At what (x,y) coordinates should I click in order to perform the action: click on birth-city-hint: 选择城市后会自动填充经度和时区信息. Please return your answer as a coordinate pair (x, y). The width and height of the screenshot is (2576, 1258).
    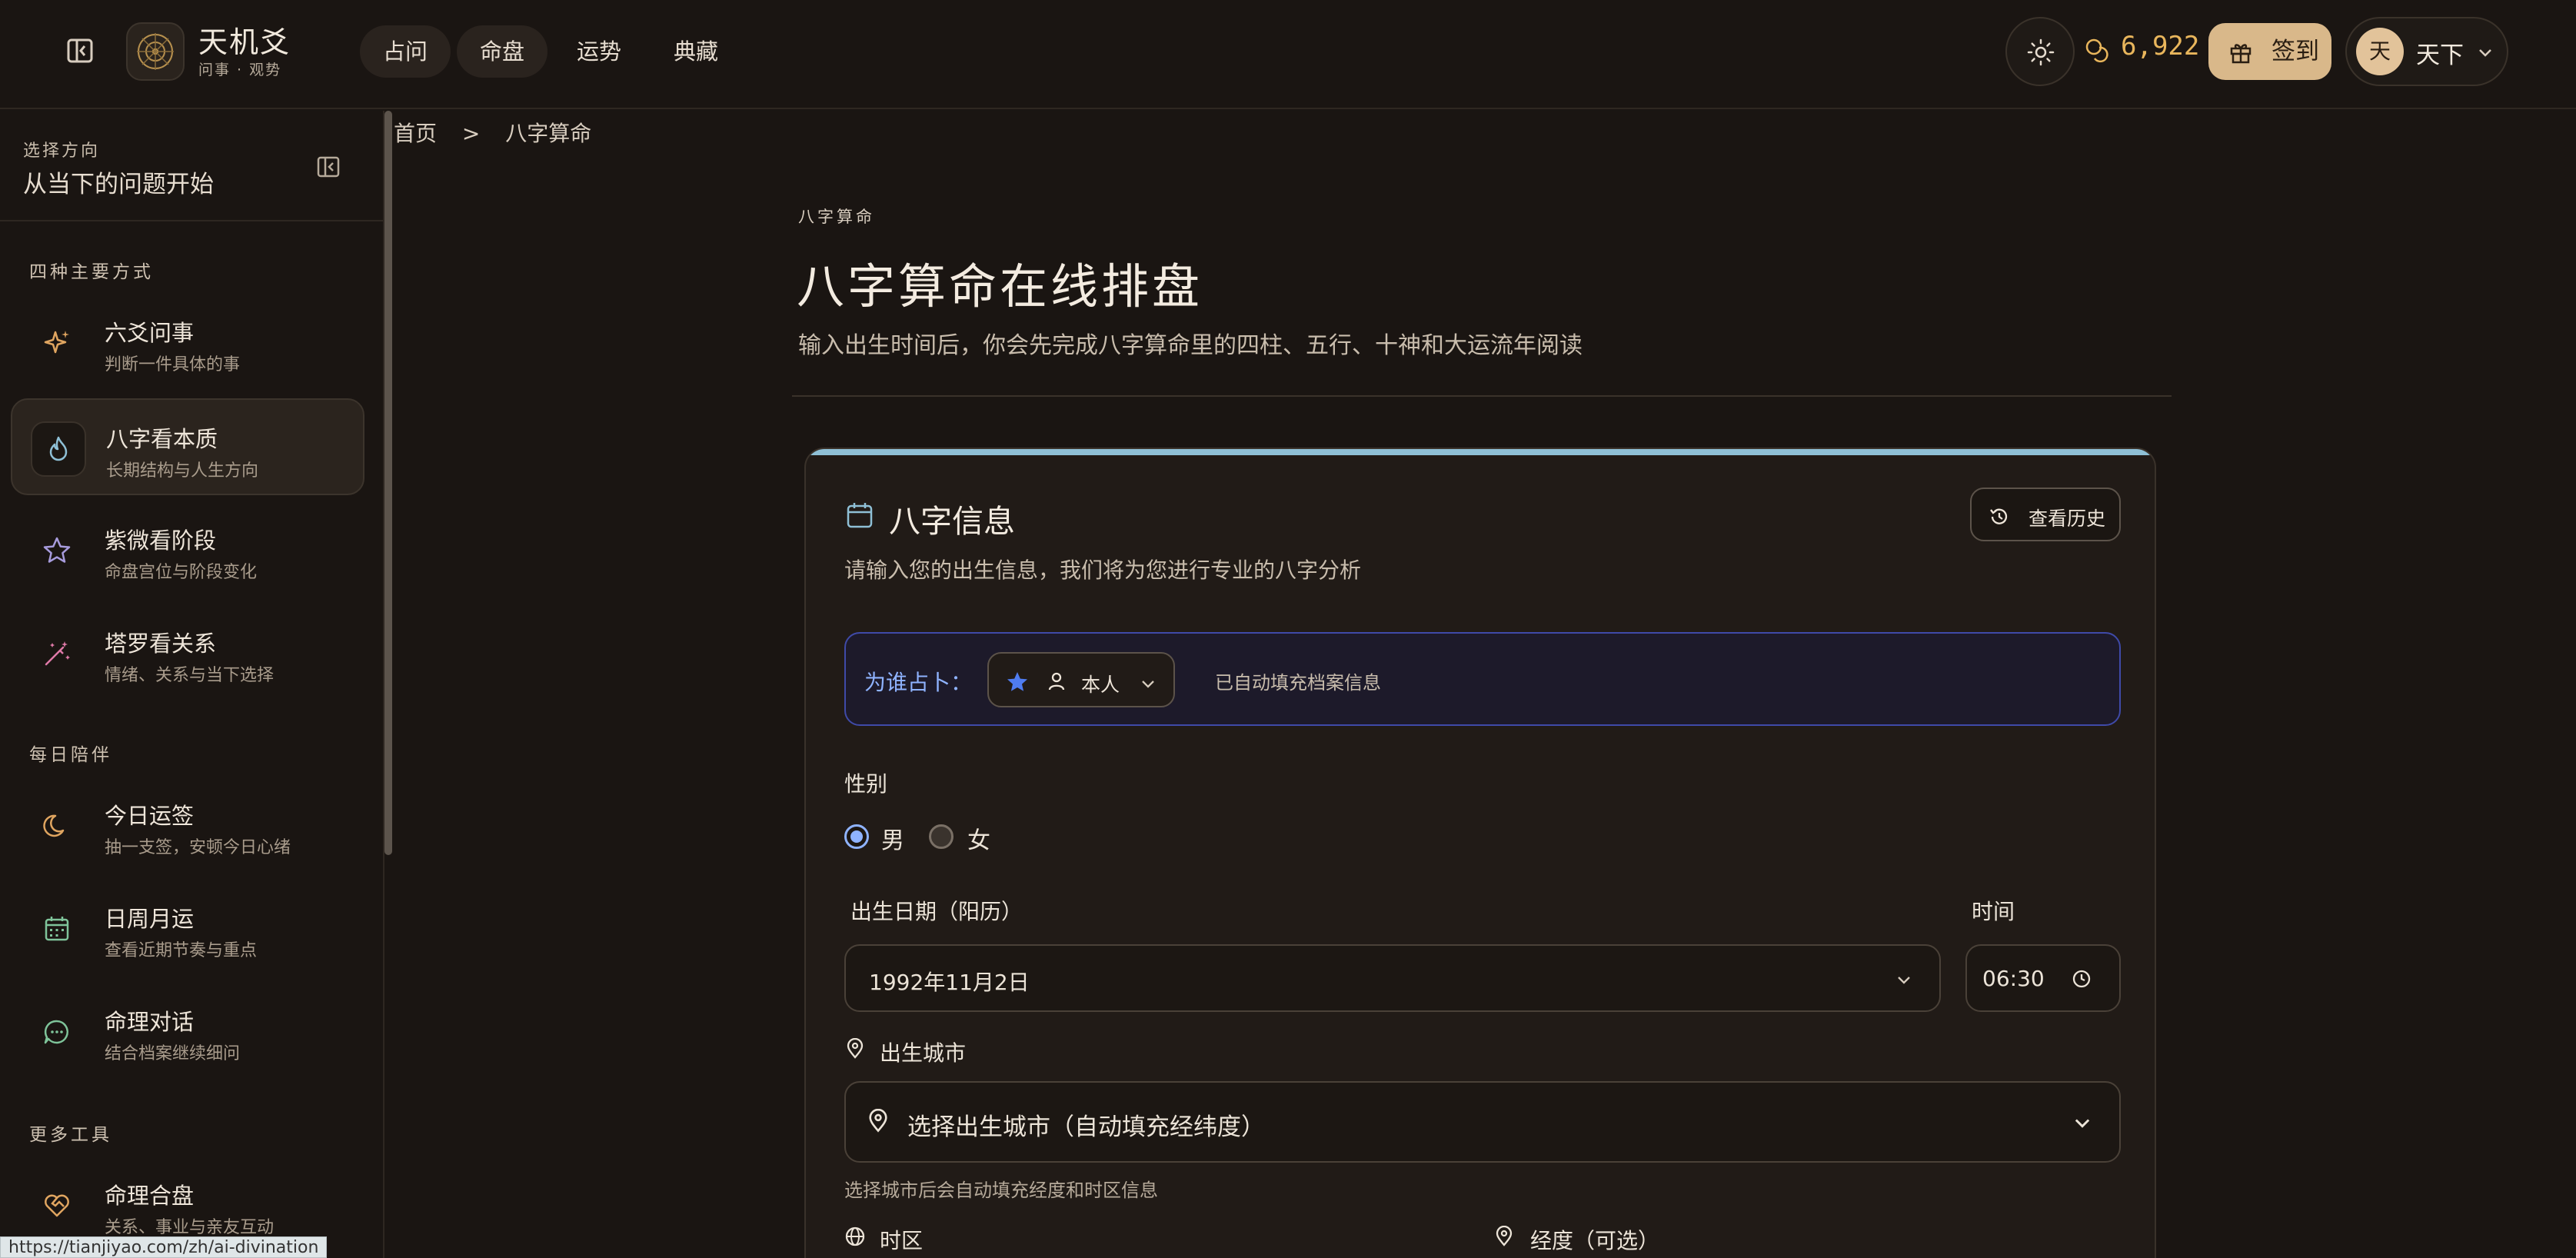
    Looking at the image, I should click on (1001, 1190).